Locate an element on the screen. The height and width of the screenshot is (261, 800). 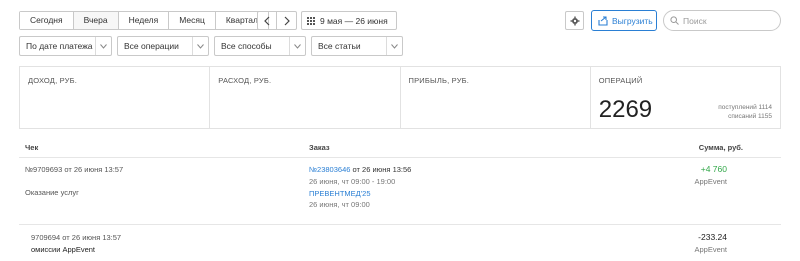
stat-writeoffs-count: списаний 1155 is located at coordinates (750, 116).